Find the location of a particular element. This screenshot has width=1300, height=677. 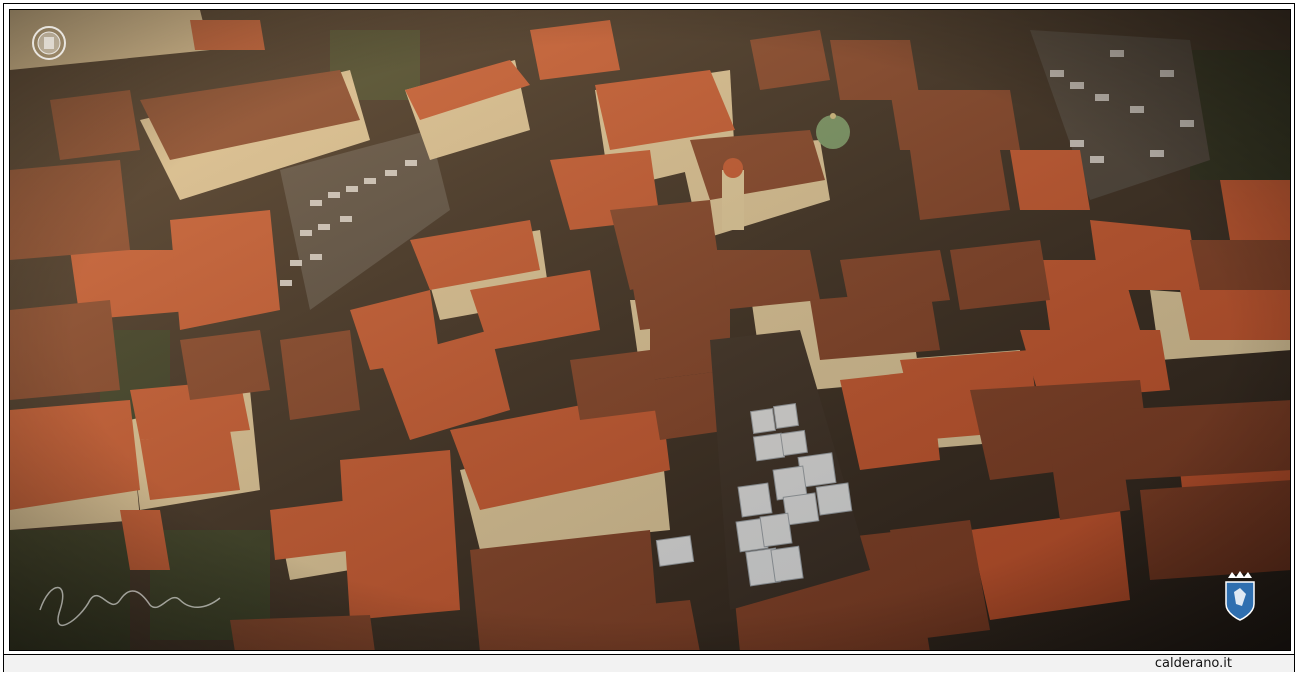

crest-seal-icon is located at coordinates (49, 43).